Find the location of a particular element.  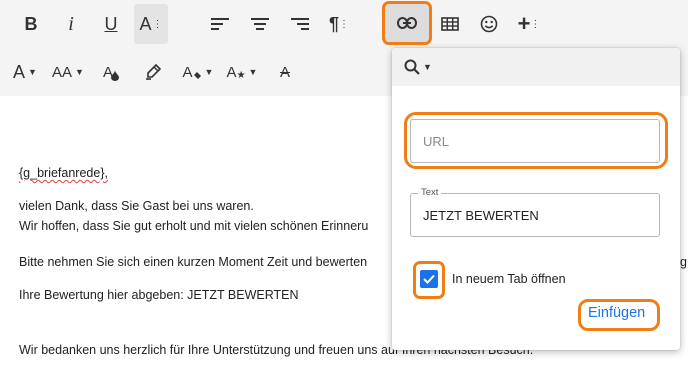

open-new-tab-checkbox is located at coordinates (429, 279).